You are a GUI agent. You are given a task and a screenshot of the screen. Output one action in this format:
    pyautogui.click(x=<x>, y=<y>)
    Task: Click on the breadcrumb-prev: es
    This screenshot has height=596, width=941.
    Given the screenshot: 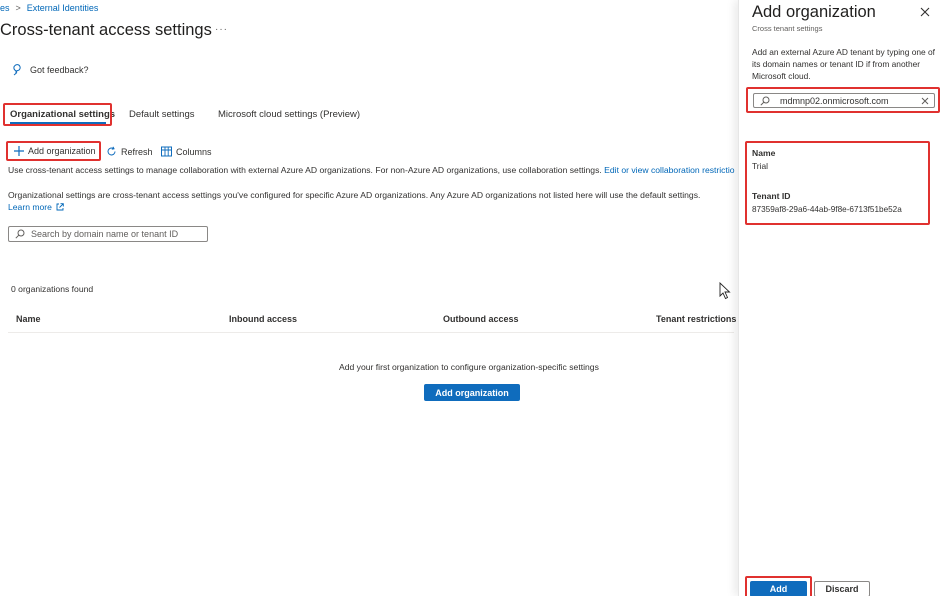 What is the action you would take?
    pyautogui.click(x=5, y=8)
    